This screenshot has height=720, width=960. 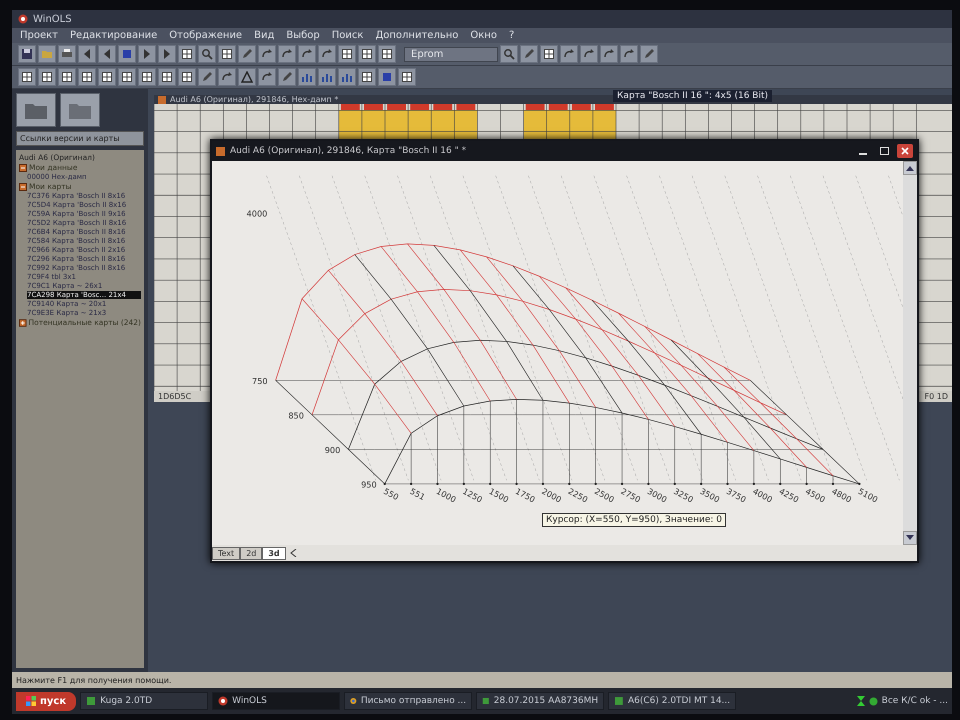 What do you see at coordinates (540, 701) in the screenshot?
I see `taskbar-button: 28.07.2015 AA8736MH` at bounding box center [540, 701].